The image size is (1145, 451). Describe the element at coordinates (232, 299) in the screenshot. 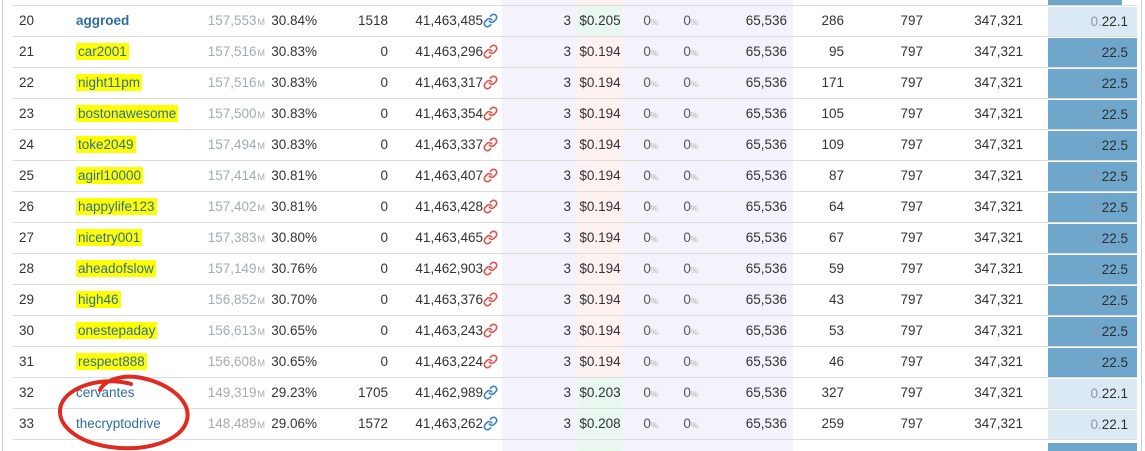

I see `votes-value: 156,852` at that location.